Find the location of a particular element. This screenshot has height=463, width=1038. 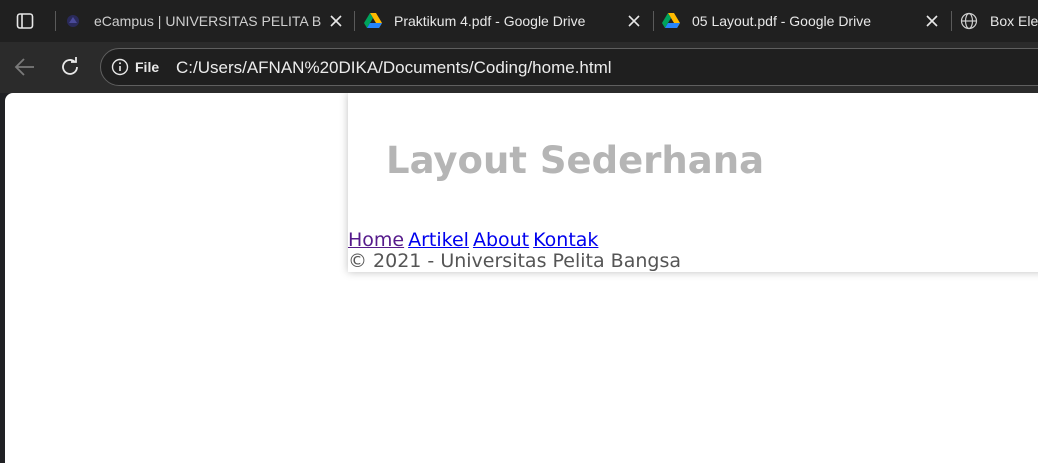

back-arrow-icon is located at coordinates (25, 67).